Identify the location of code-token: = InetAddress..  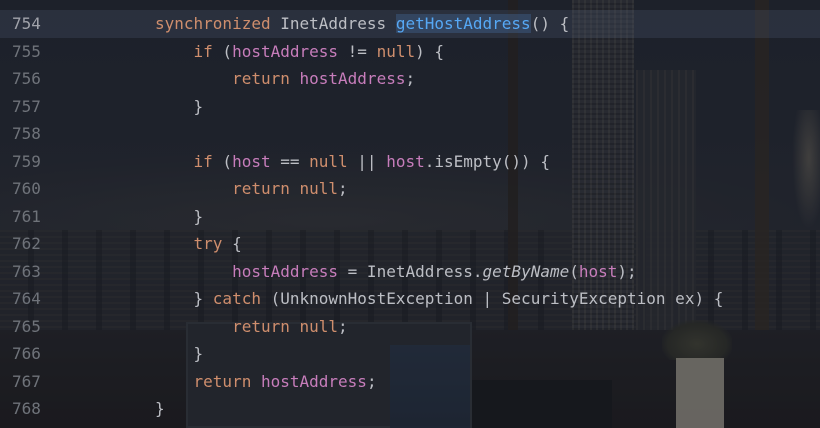
(410, 271).